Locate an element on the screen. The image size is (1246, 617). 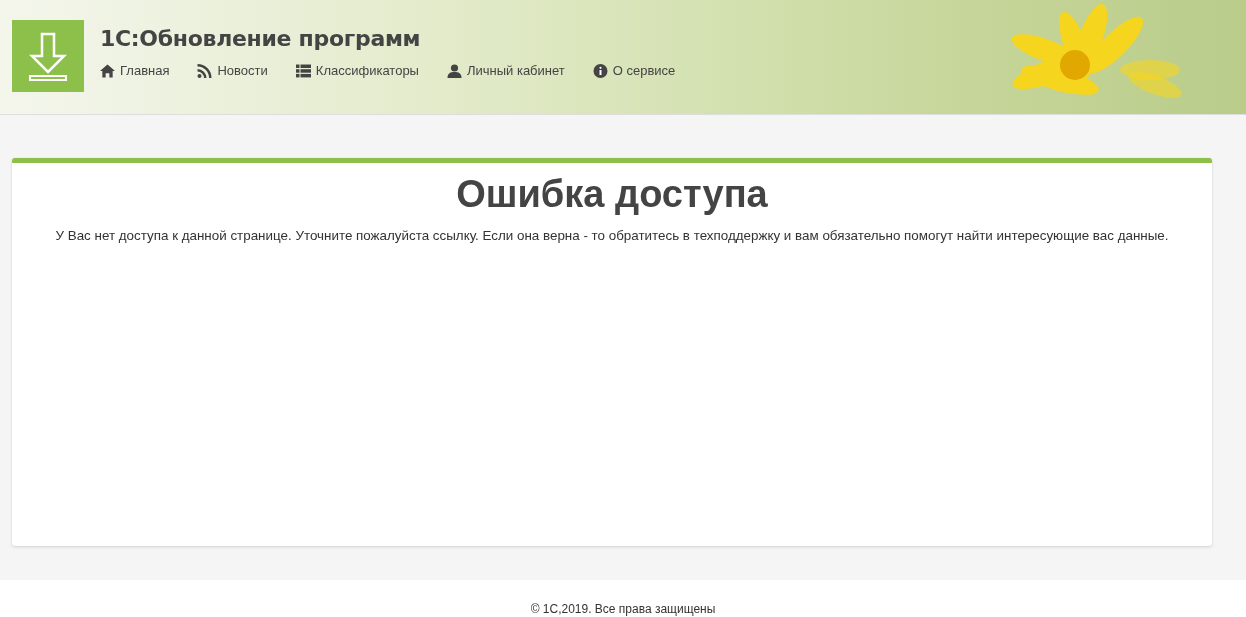
site-title: 1С:Обновление программ is located at coordinates (261, 38).